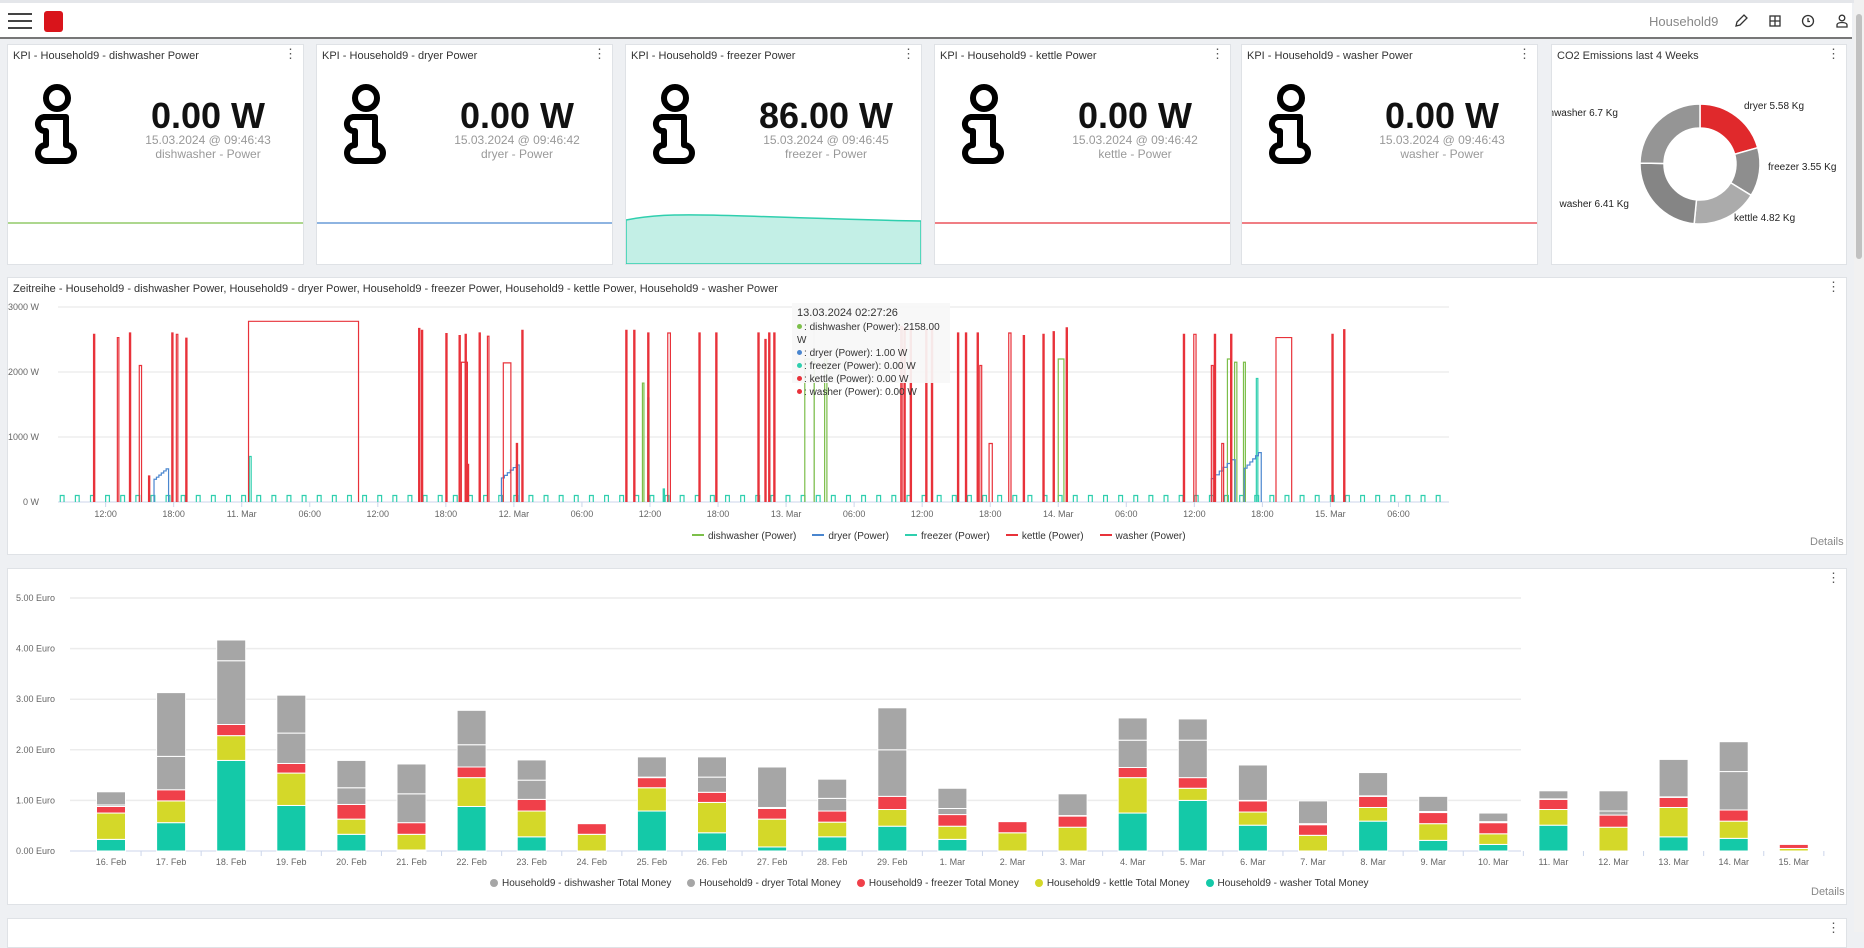 The image size is (1864, 948). What do you see at coordinates (1112, 883) in the screenshot?
I see `legend-item: Household9 - kettle Total Money` at bounding box center [1112, 883].